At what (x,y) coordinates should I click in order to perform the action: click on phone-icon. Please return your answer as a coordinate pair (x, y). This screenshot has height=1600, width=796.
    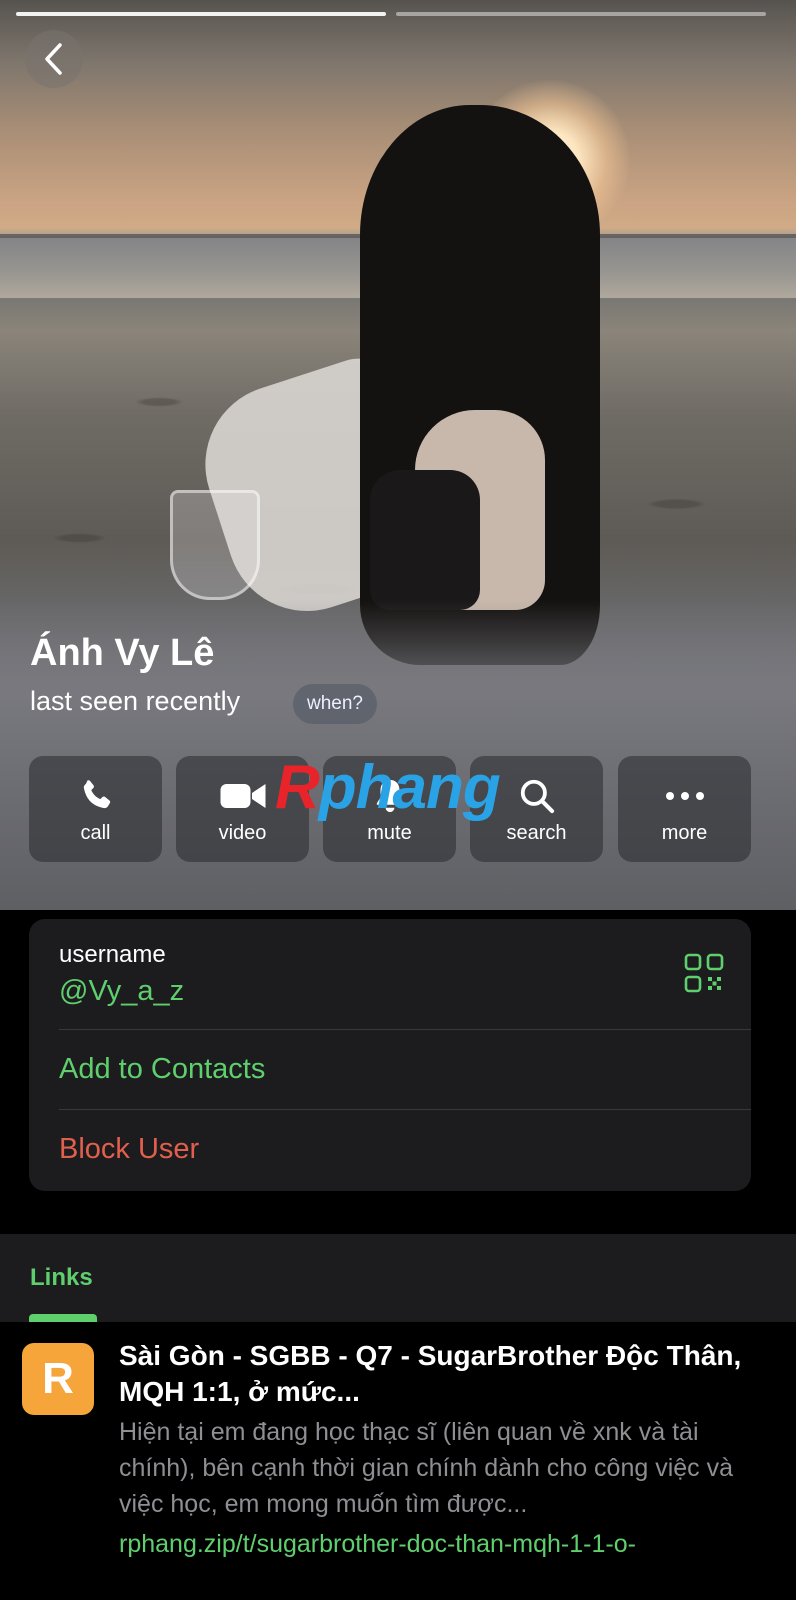
    Looking at the image, I should click on (96, 794).